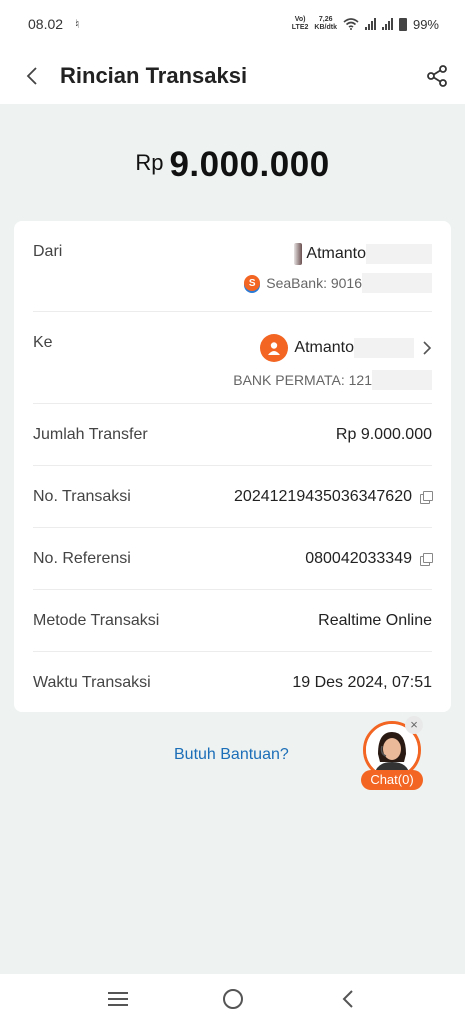  I want to click on user-avatar-icon, so click(274, 348).